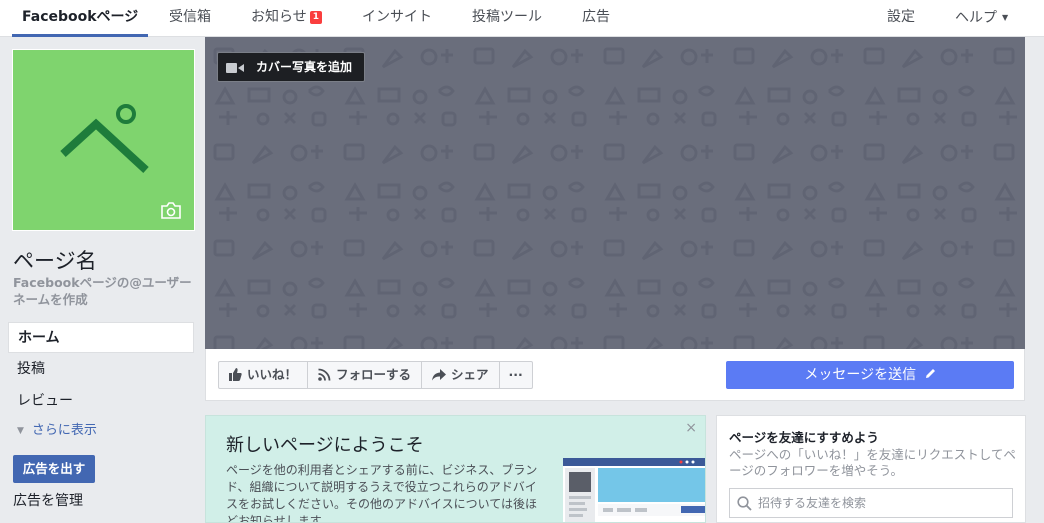  What do you see at coordinates (279, 17) in the screenshot?
I see `tab-label: お知らせ` at bounding box center [279, 17].